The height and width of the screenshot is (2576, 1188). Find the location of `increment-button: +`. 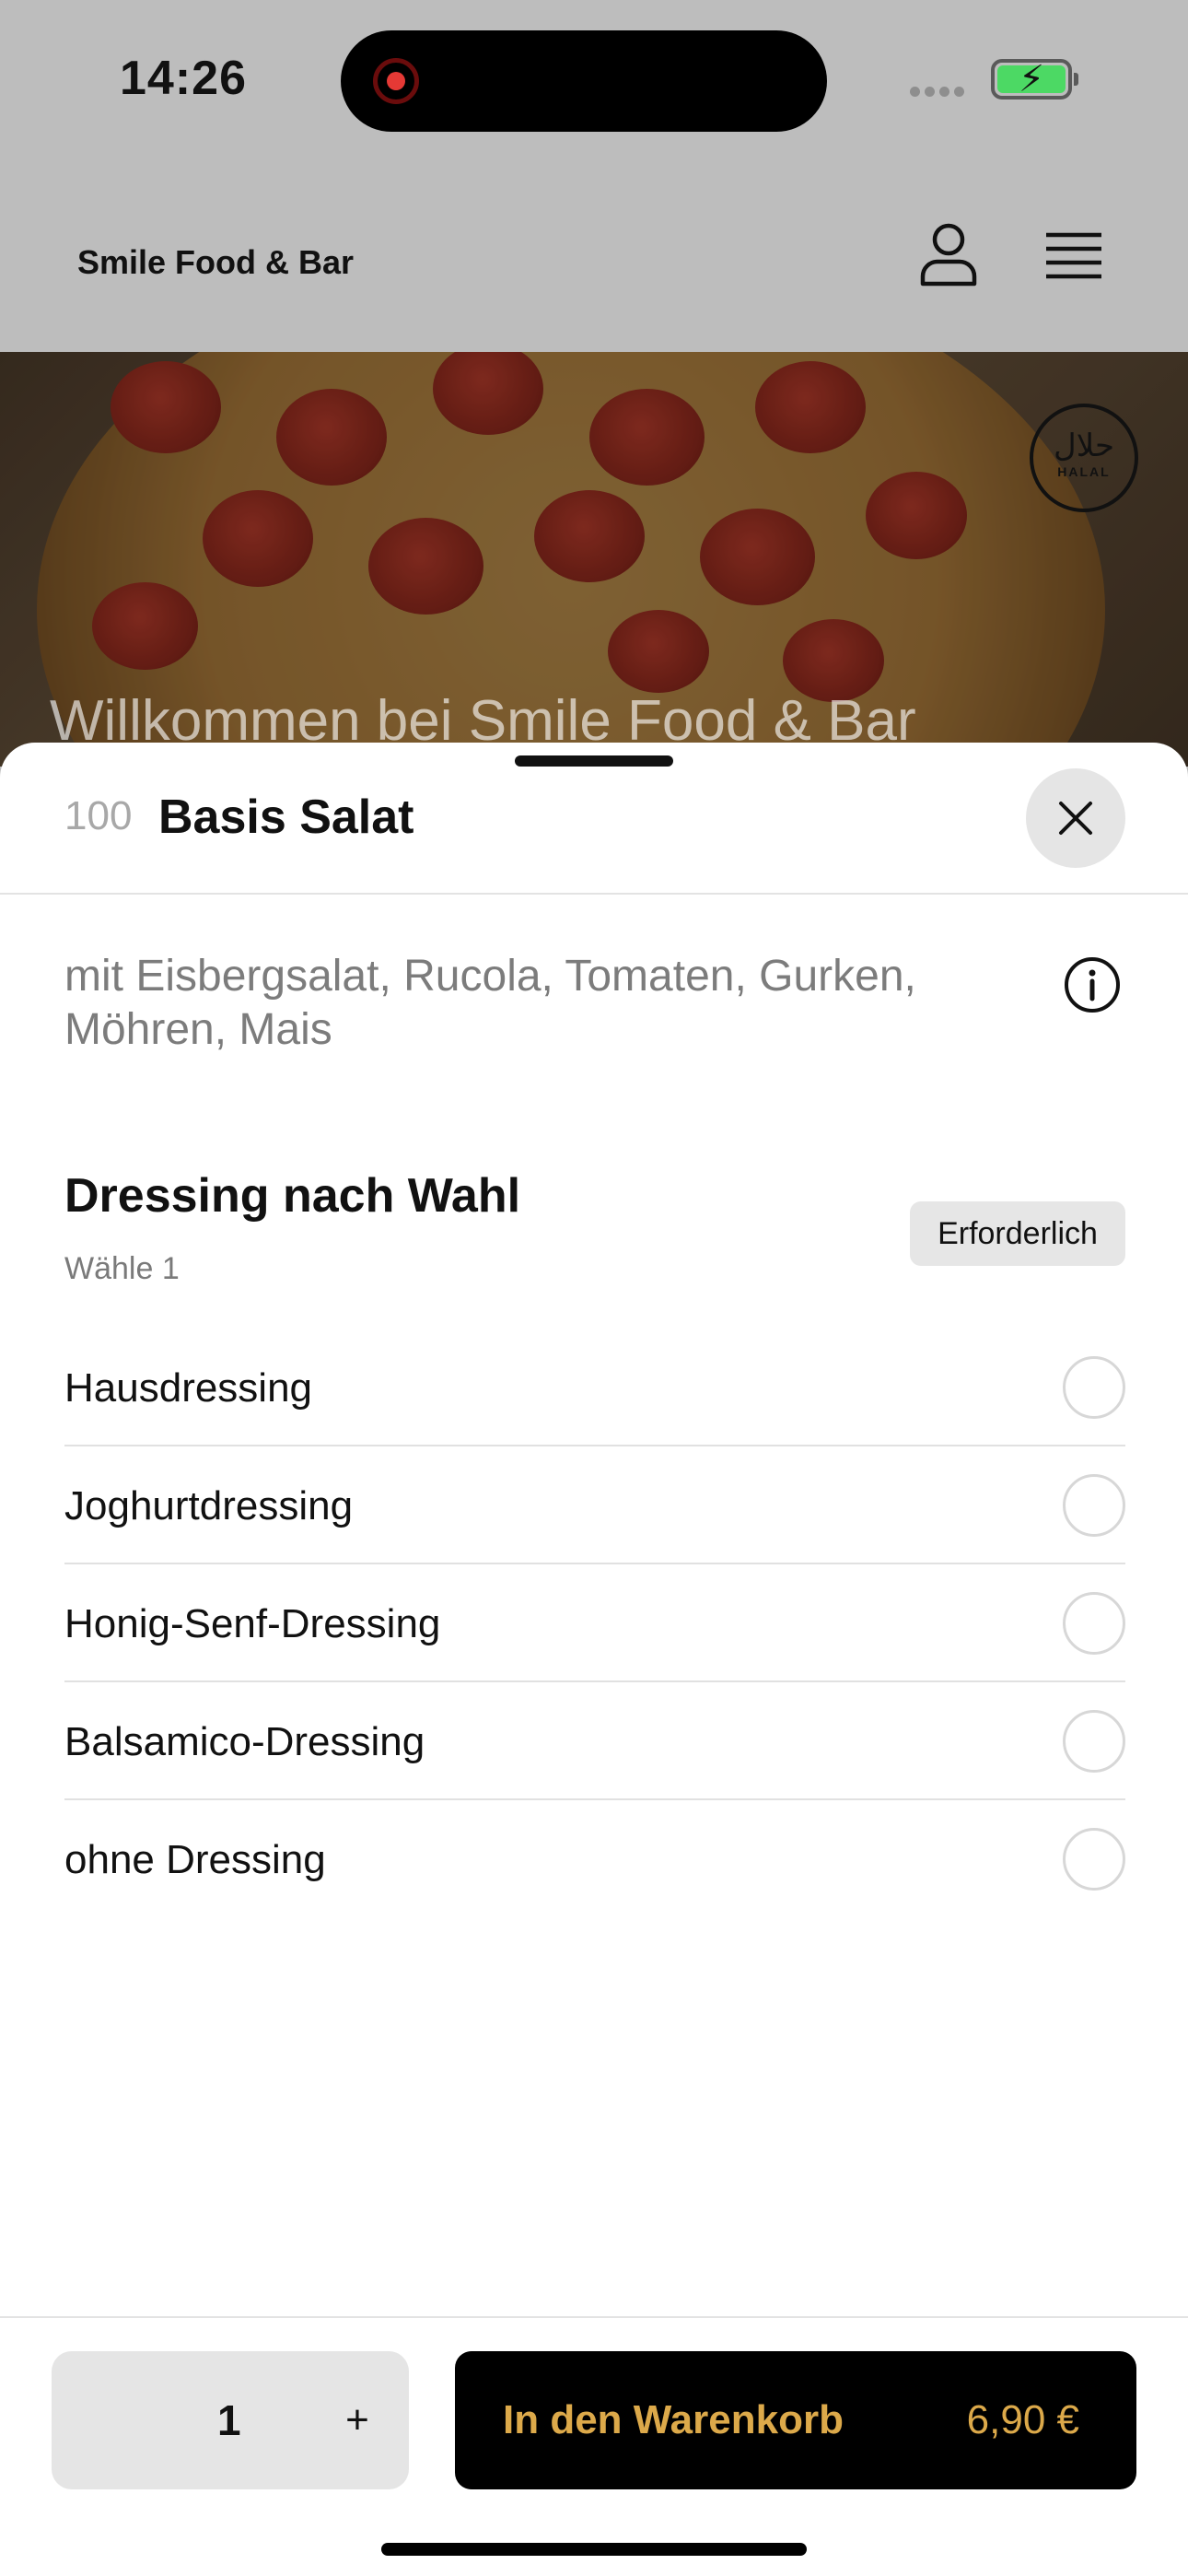

increment-button: + is located at coordinates (357, 2420).